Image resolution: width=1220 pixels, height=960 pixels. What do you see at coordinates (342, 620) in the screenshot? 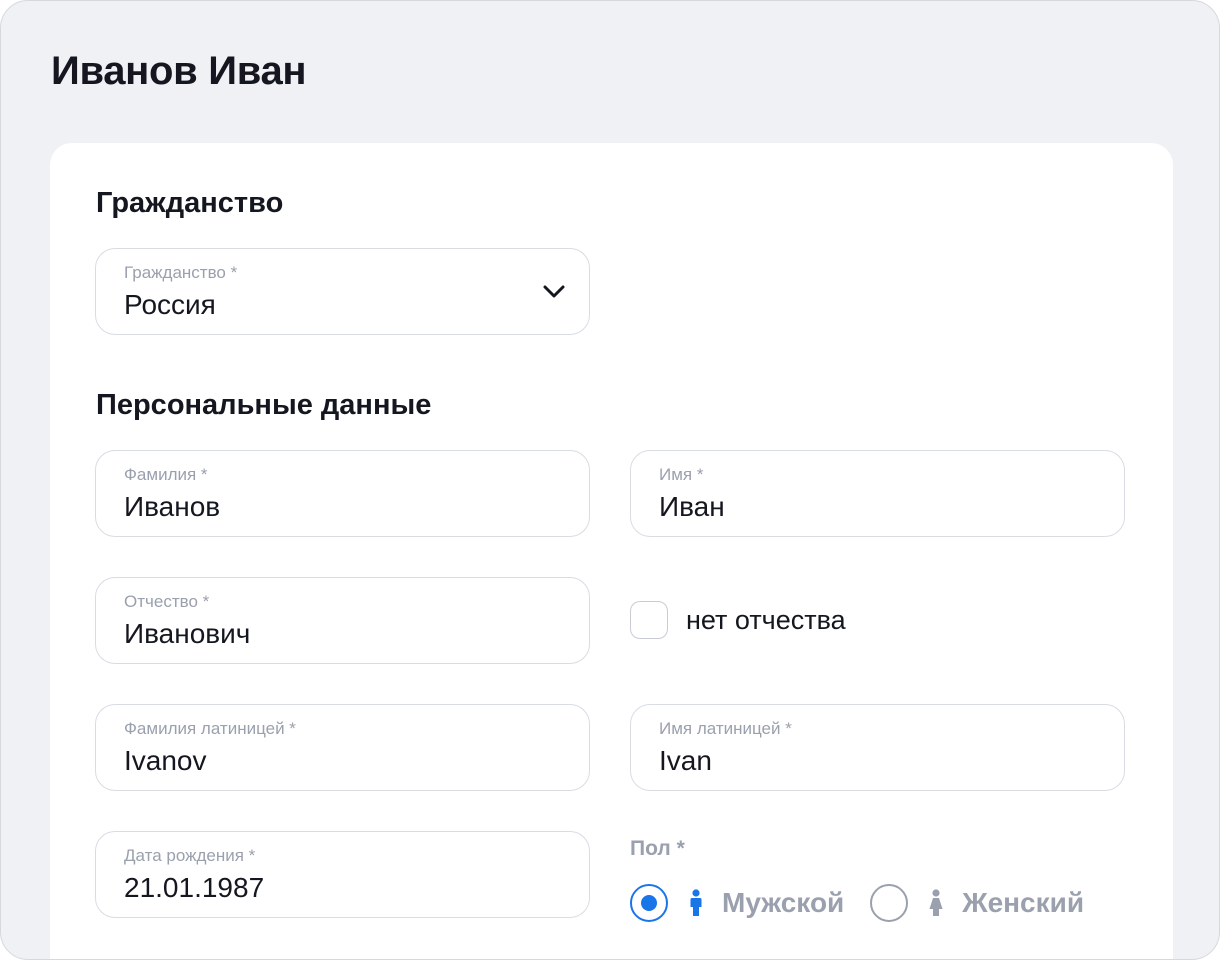
I see `patronymic-field: Отчество * Иванович` at bounding box center [342, 620].